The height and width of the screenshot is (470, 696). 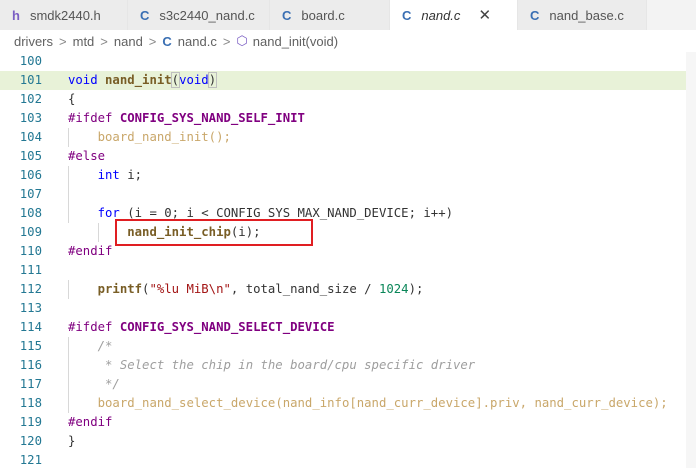 I want to click on line-number: 113, so click(x=30, y=308).